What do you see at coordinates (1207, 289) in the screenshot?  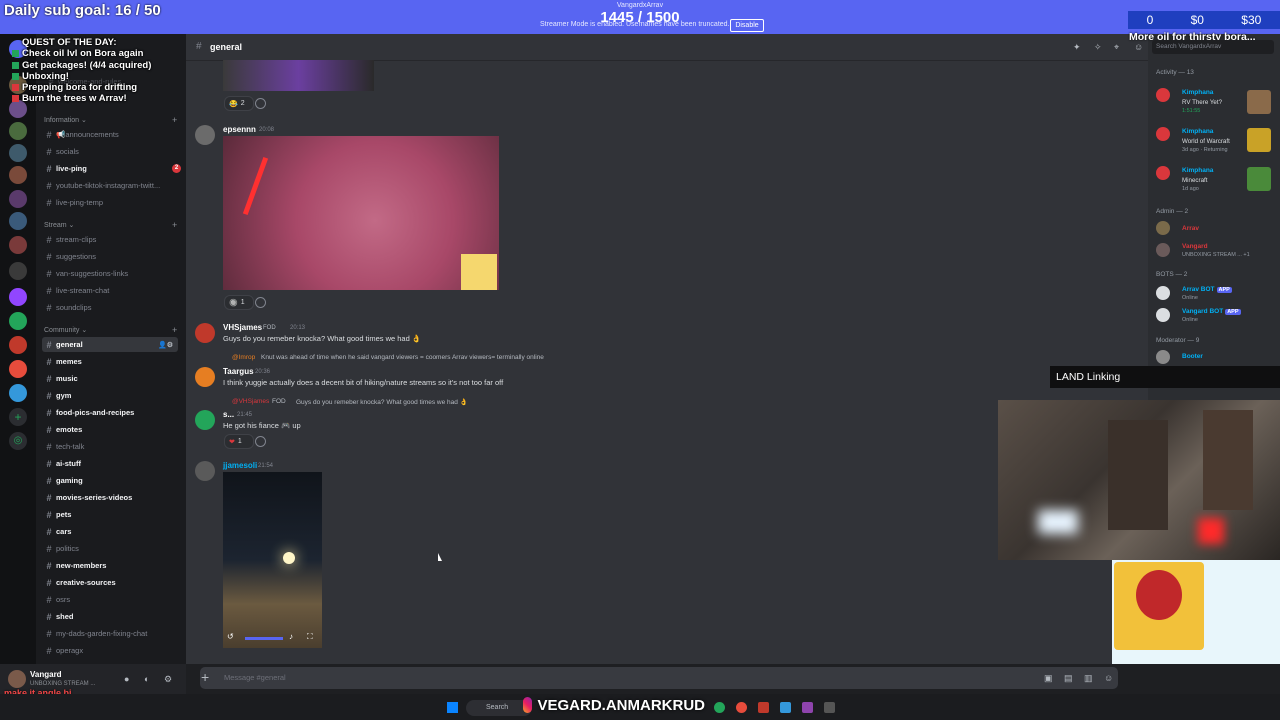 I see `bot-name: Arrav BOT APP` at bounding box center [1207, 289].